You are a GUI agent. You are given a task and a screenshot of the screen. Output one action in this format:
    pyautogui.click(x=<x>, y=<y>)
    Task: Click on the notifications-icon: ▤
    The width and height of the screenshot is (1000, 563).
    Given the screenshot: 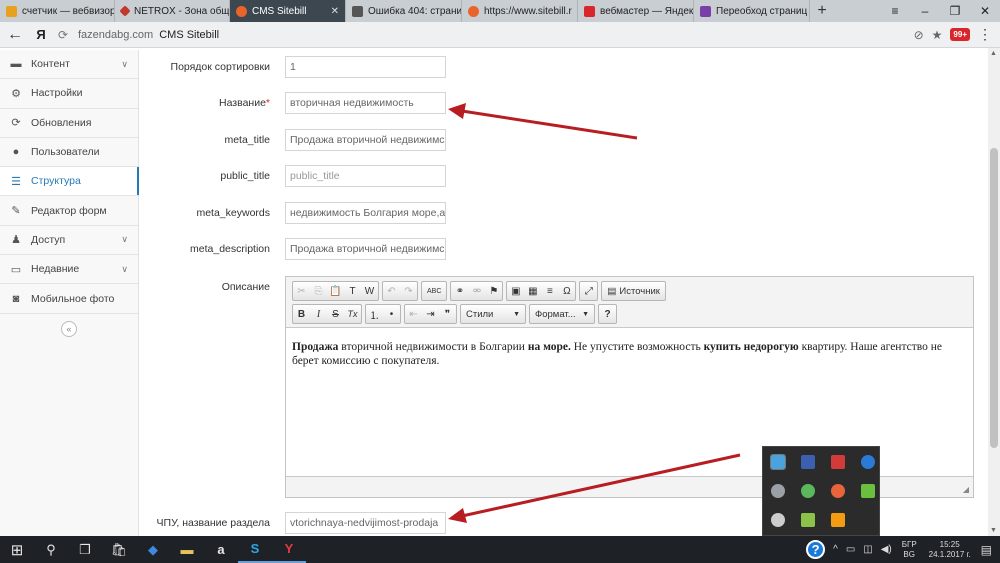 What is the action you would take?
    pyautogui.click(x=986, y=550)
    